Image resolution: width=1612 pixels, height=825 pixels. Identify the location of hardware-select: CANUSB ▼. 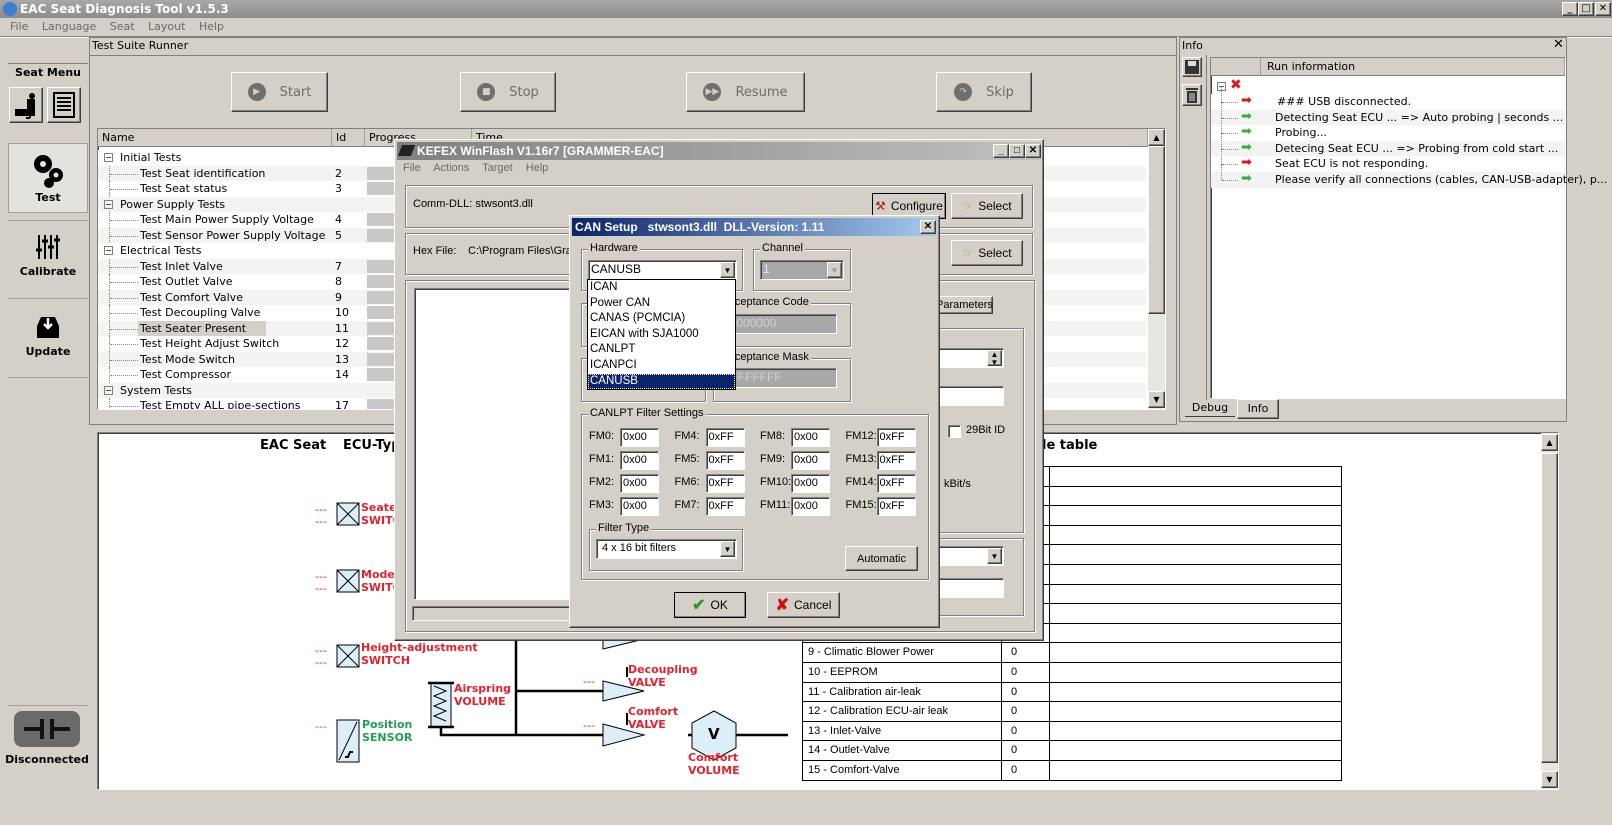
(662, 270).